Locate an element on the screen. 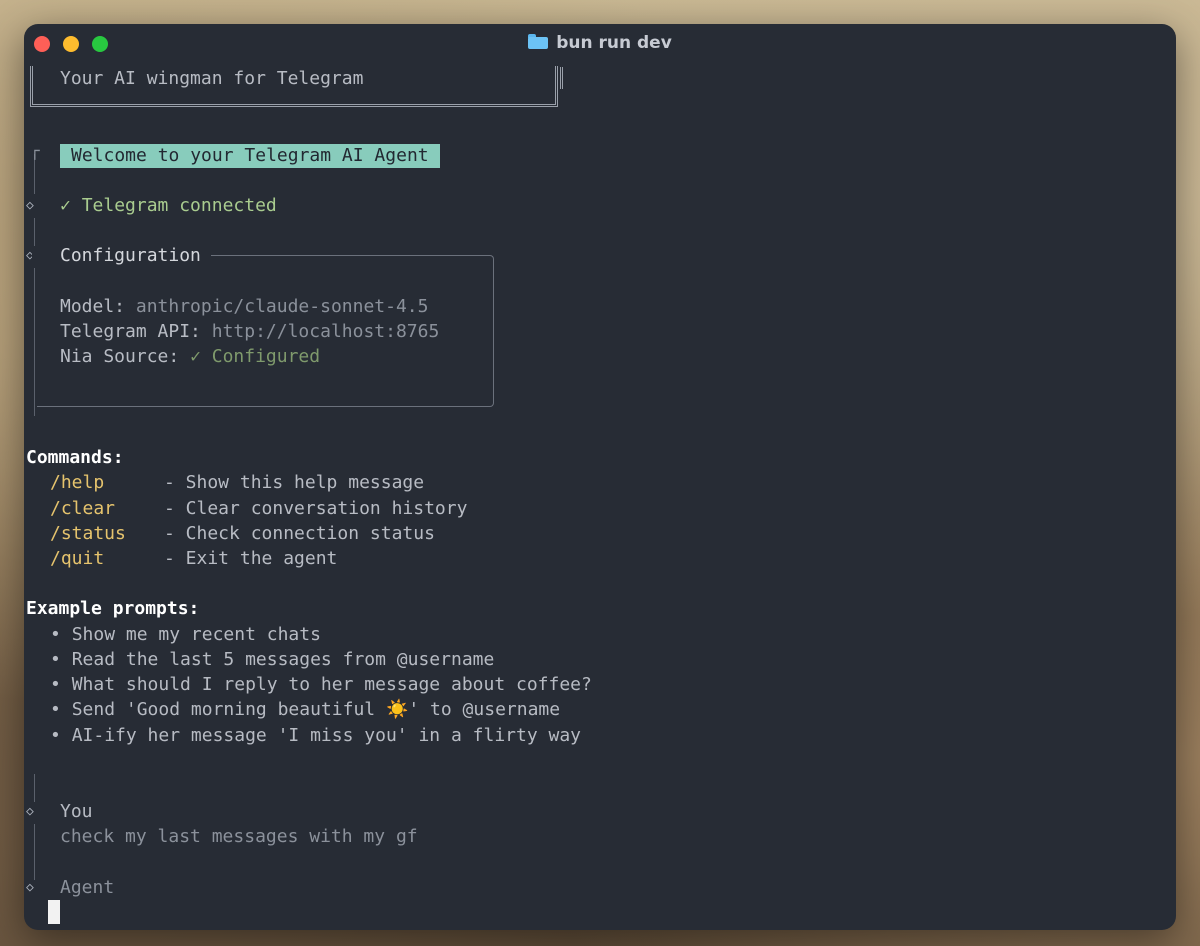 Image resolution: width=1200 pixels, height=946 pixels. command-desc: - Clear conversation history is located at coordinates (316, 508).